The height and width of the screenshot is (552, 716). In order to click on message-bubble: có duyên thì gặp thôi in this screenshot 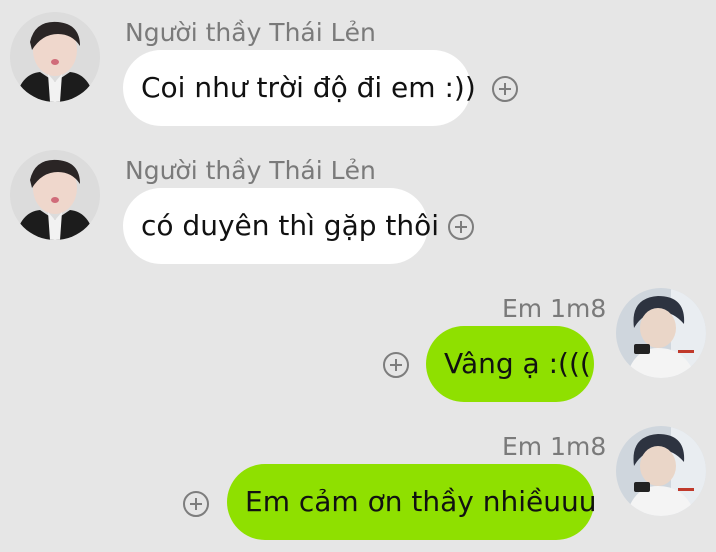, I will do `click(281, 226)`.